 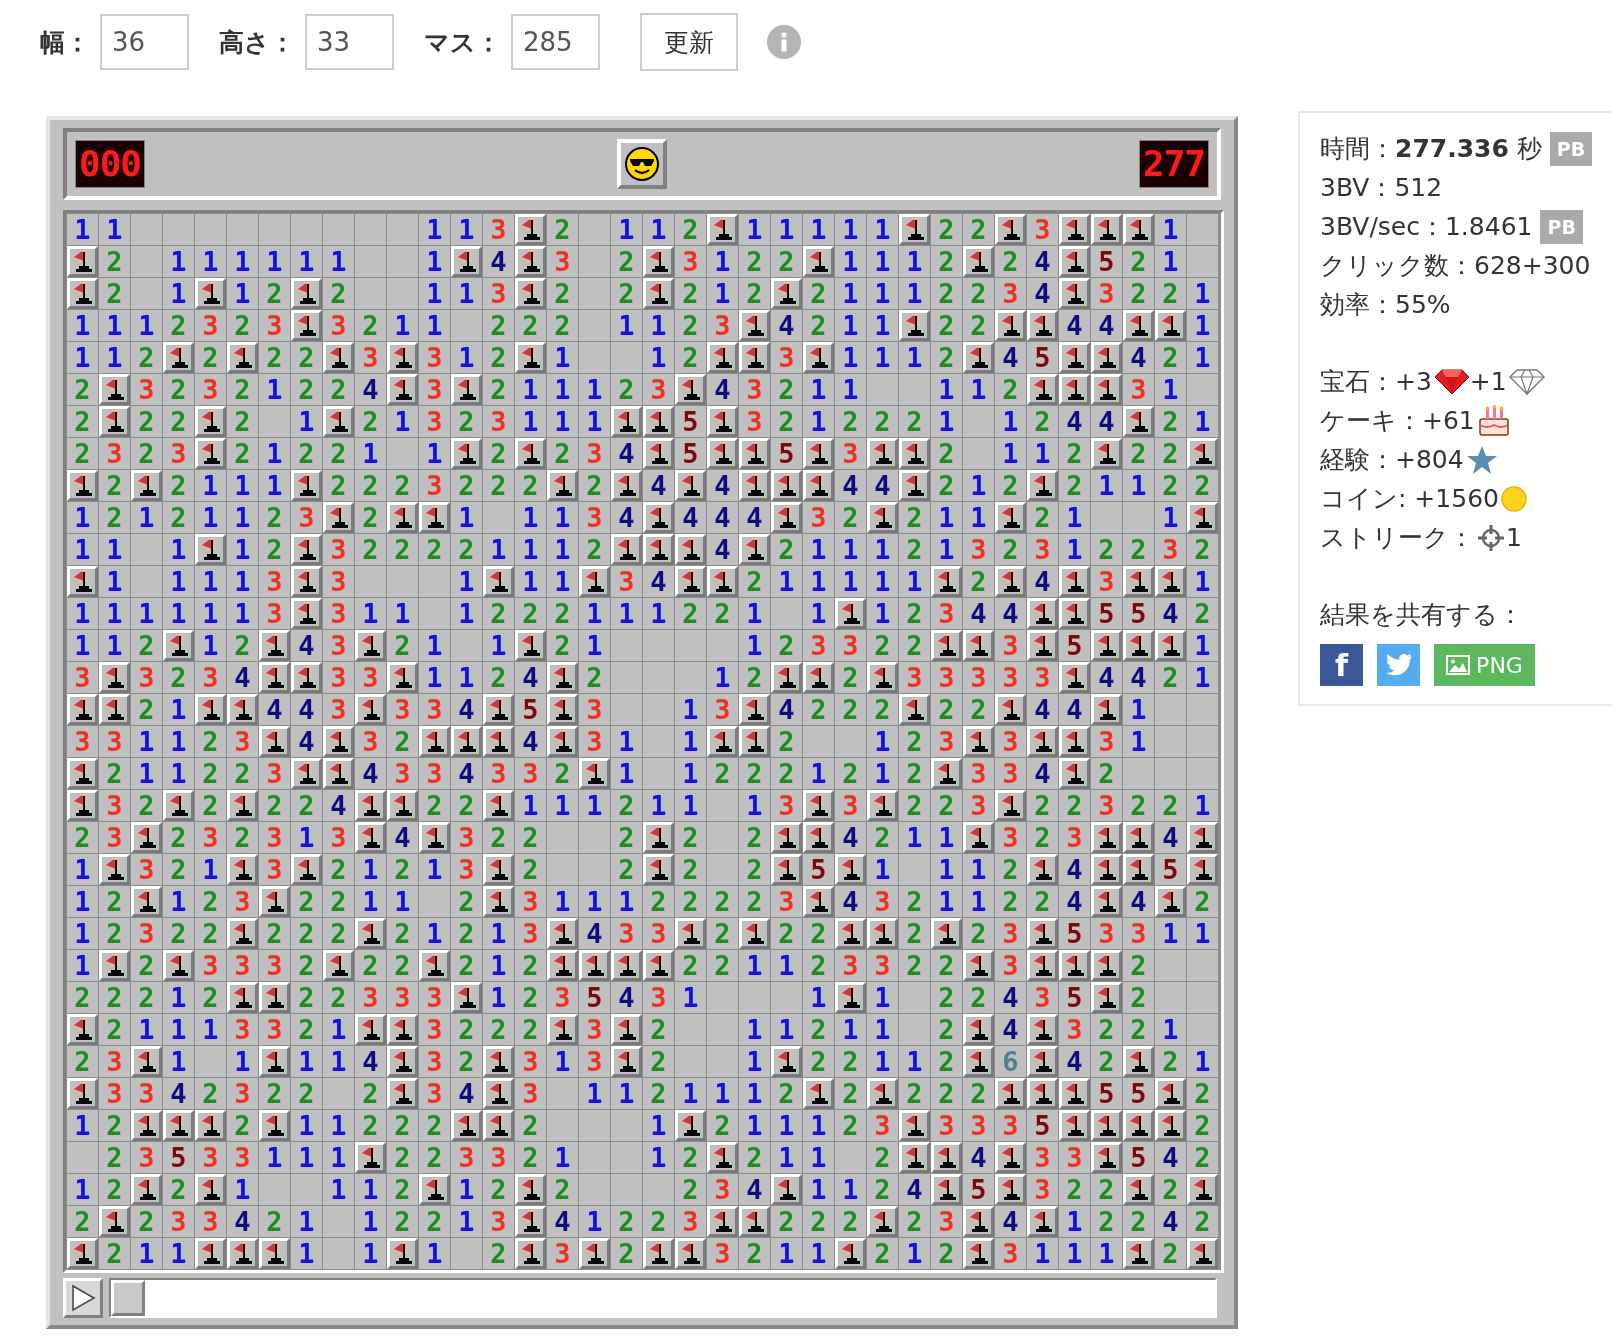 I want to click on slider-thumb, so click(x=128, y=1298).